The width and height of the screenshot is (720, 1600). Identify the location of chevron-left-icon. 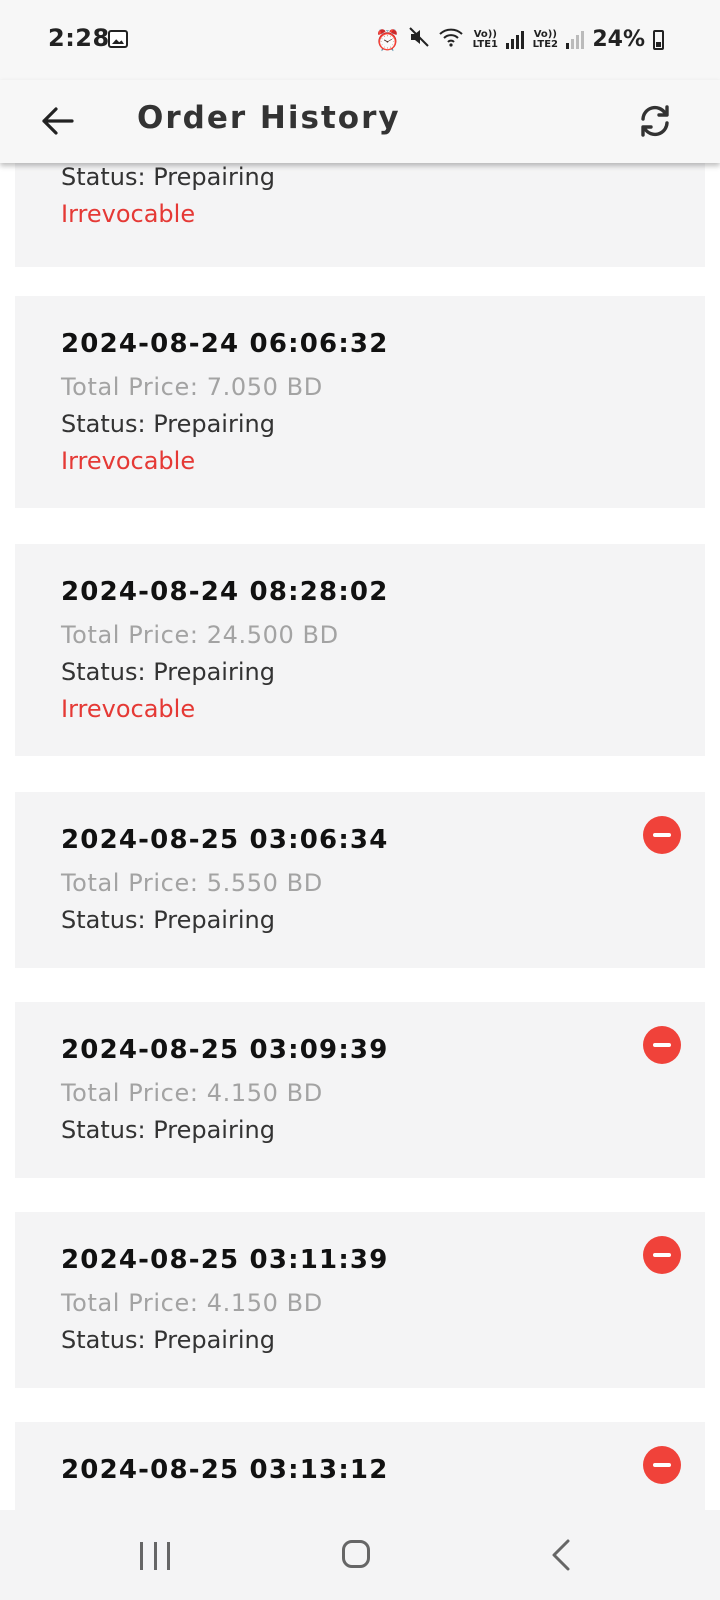
(561, 1555).